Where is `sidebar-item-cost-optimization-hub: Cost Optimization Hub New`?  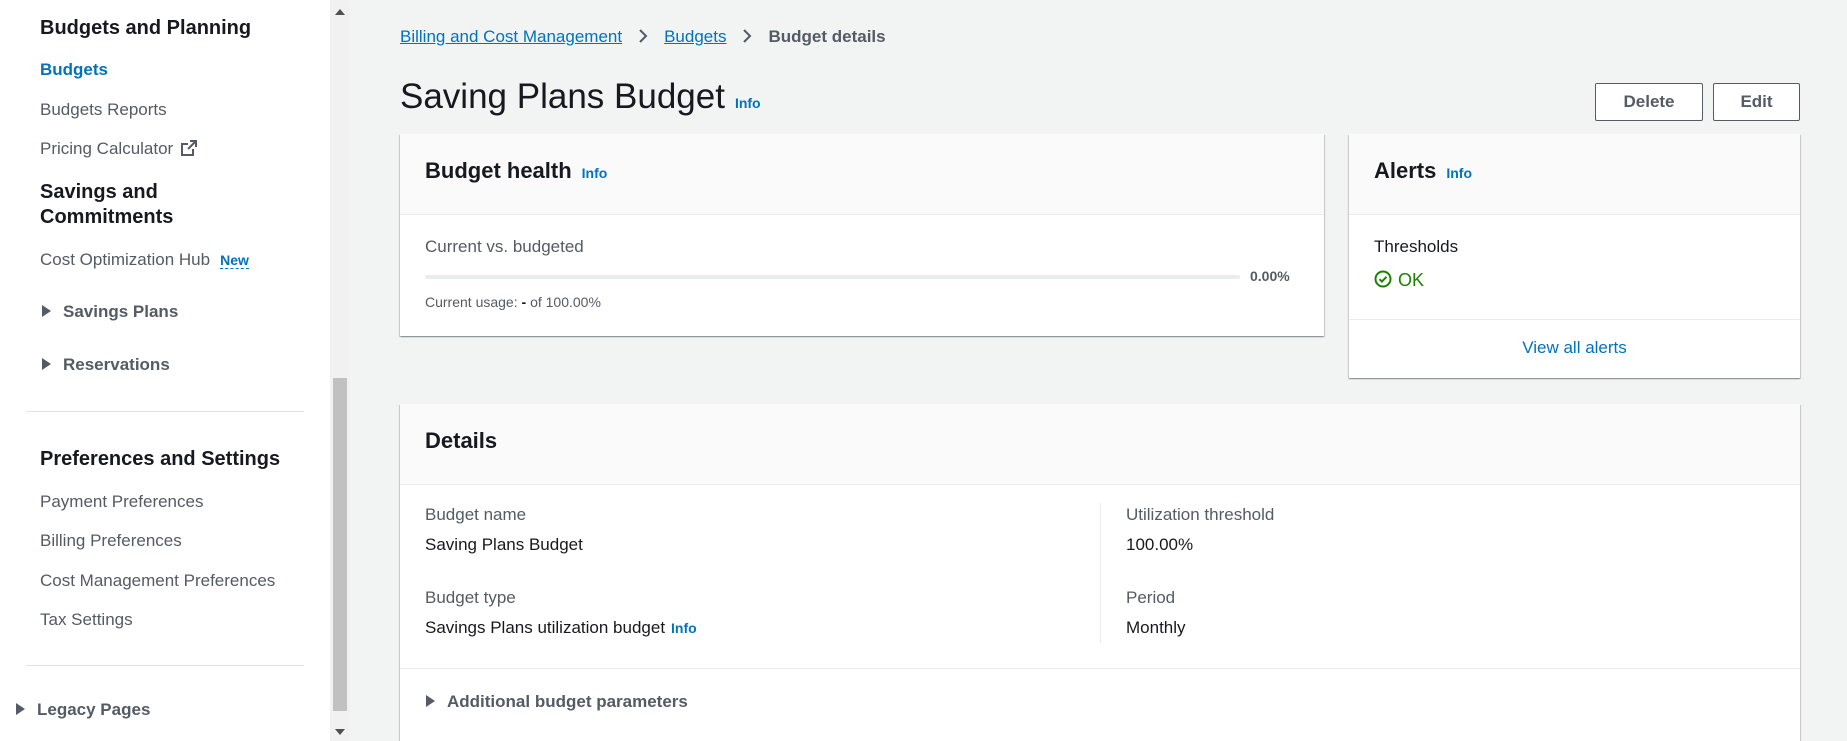
sidebar-item-cost-optimization-hub: Cost Optimization Hub New is located at coordinates (144, 260).